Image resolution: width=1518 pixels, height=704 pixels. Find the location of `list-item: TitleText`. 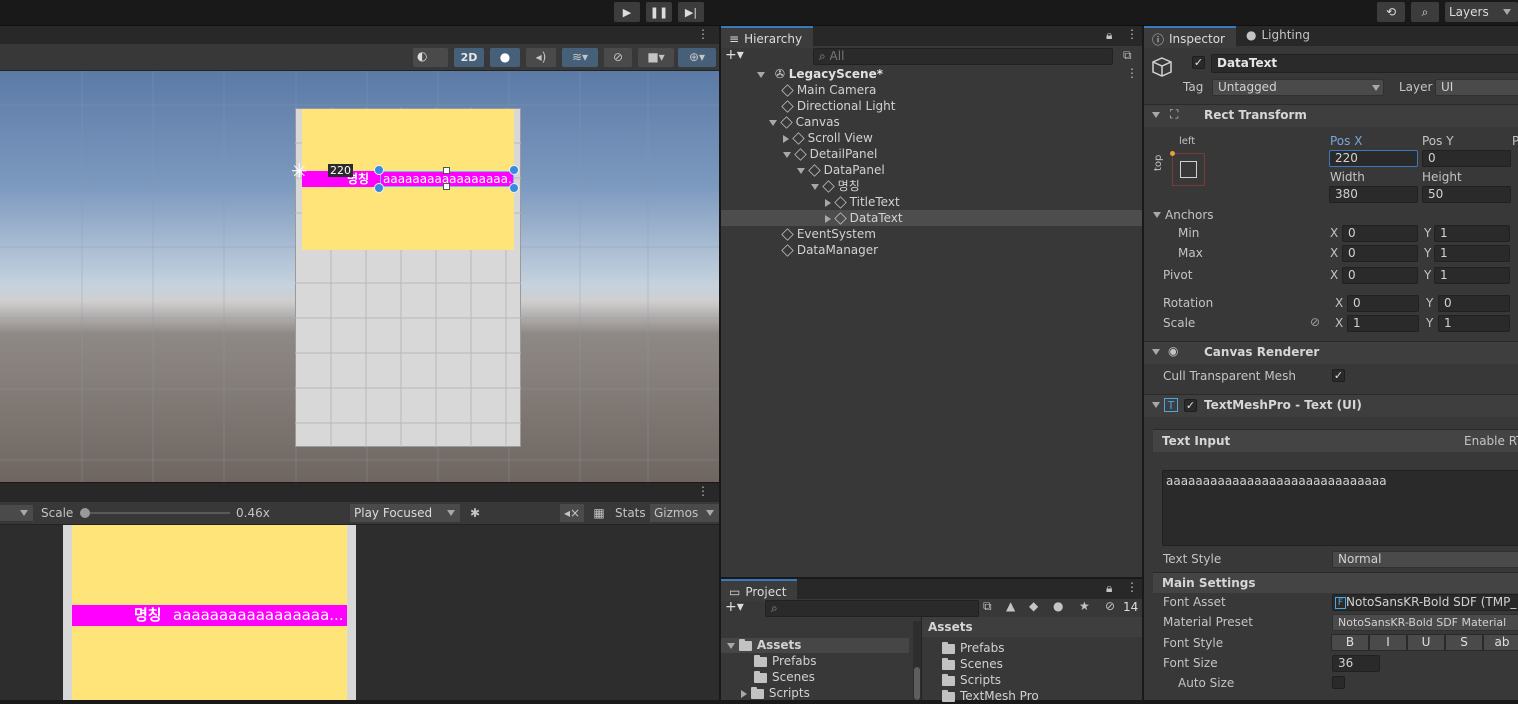

list-item: TitleText is located at coordinates (862, 202).